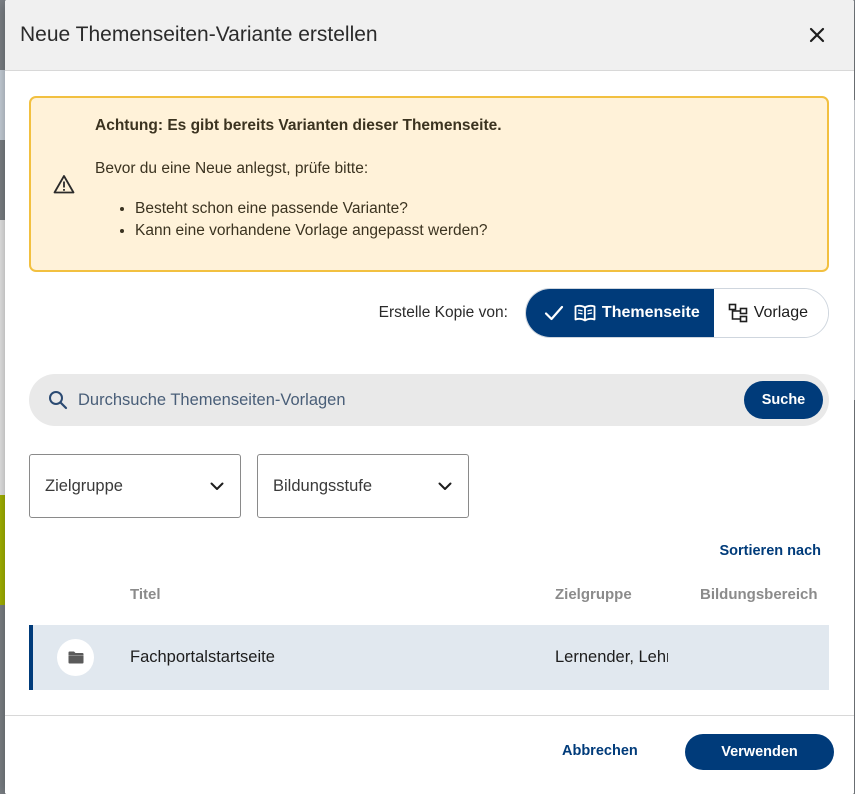 The width and height of the screenshot is (855, 794). I want to click on toggle-themenseite: Themenseite, so click(619, 313).